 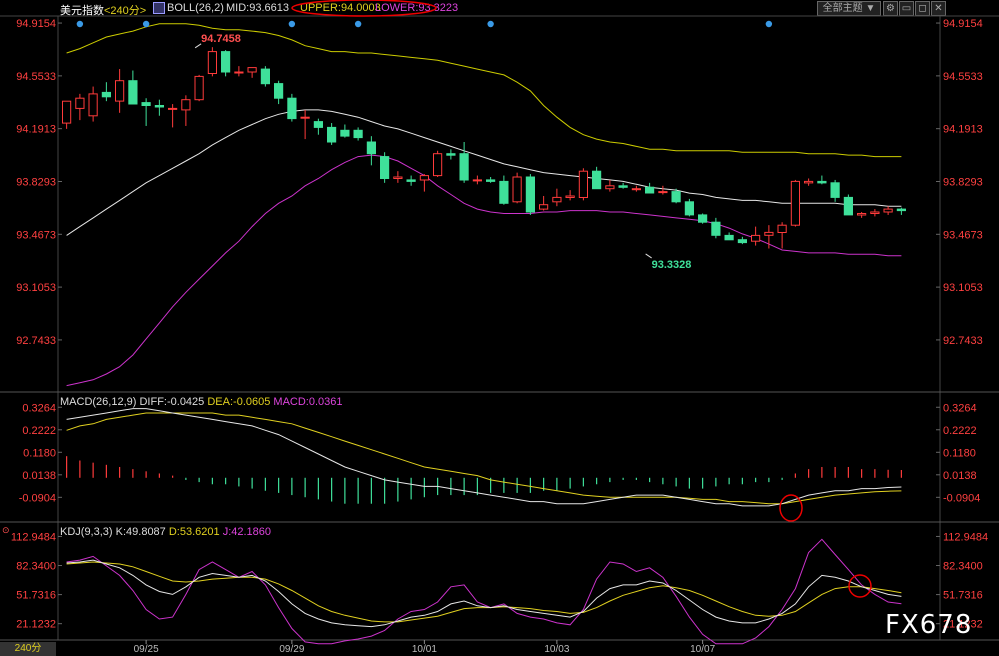 What do you see at coordinates (929, 625) in the screenshot?
I see `watermark: FX678` at bounding box center [929, 625].